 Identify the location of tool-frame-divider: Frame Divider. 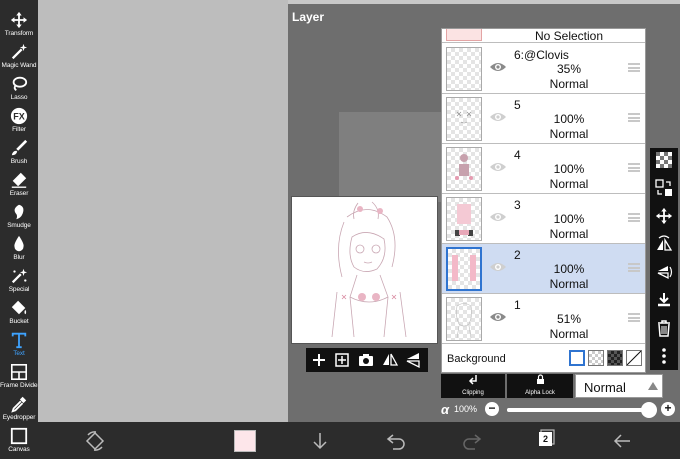
(20, 376).